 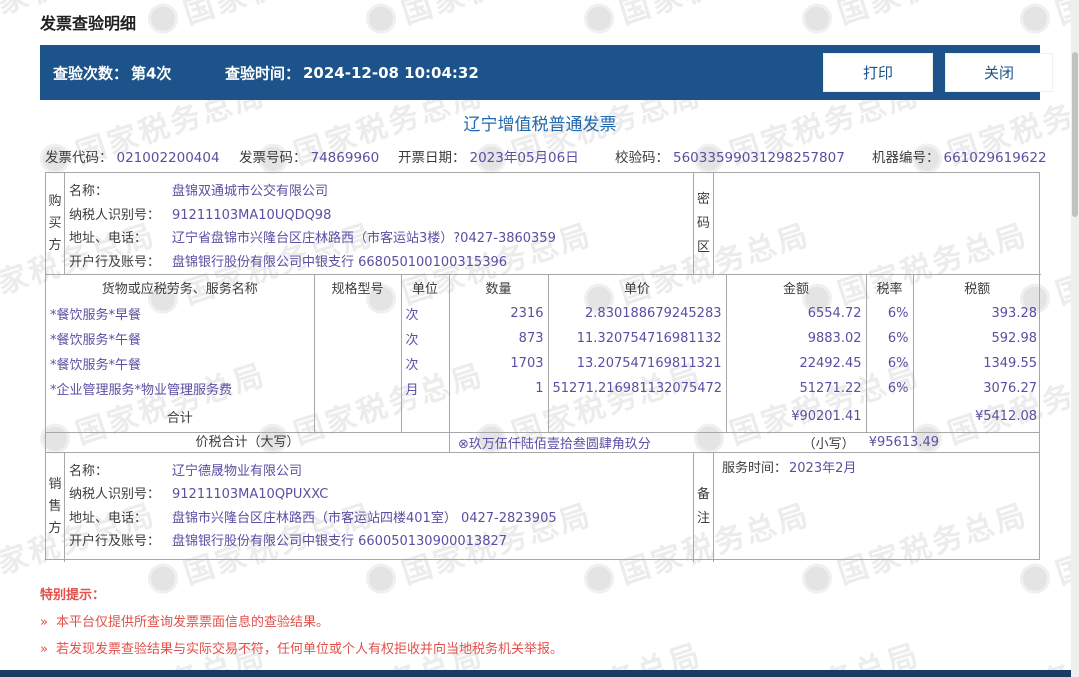 What do you see at coordinates (543, 416) in the screenshot?
I see `goods-total-row: 合计 ¥90201.41 ¥5412.08` at bounding box center [543, 416].